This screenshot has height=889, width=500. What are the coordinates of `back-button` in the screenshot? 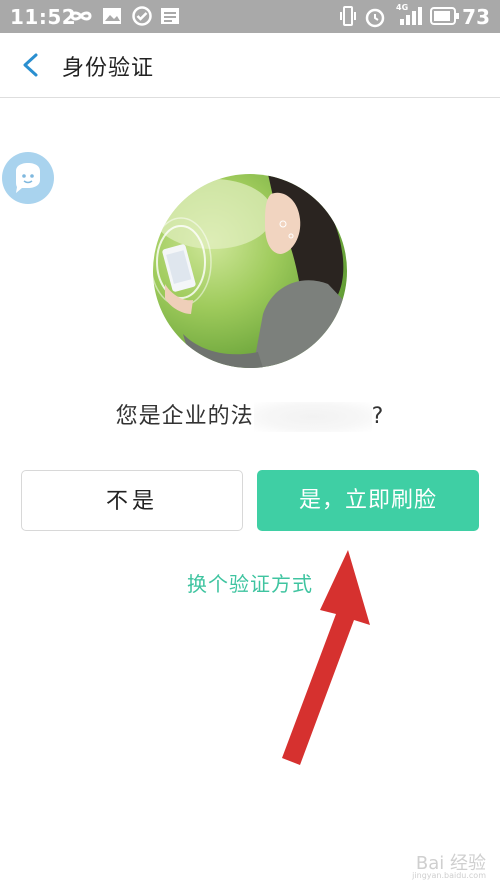 It's located at (32, 65).